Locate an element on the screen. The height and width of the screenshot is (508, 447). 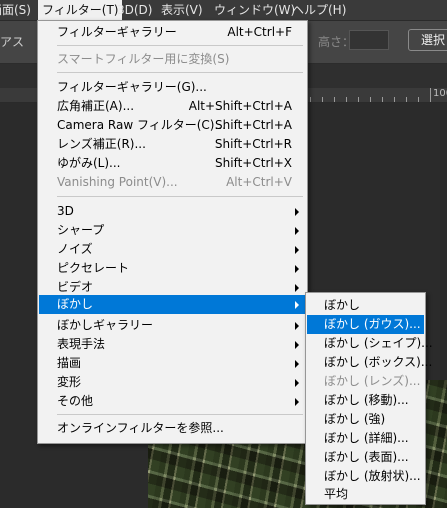
convert-smart-filter-item: スマートフィルター用に変換(S) is located at coordinates (172, 59).